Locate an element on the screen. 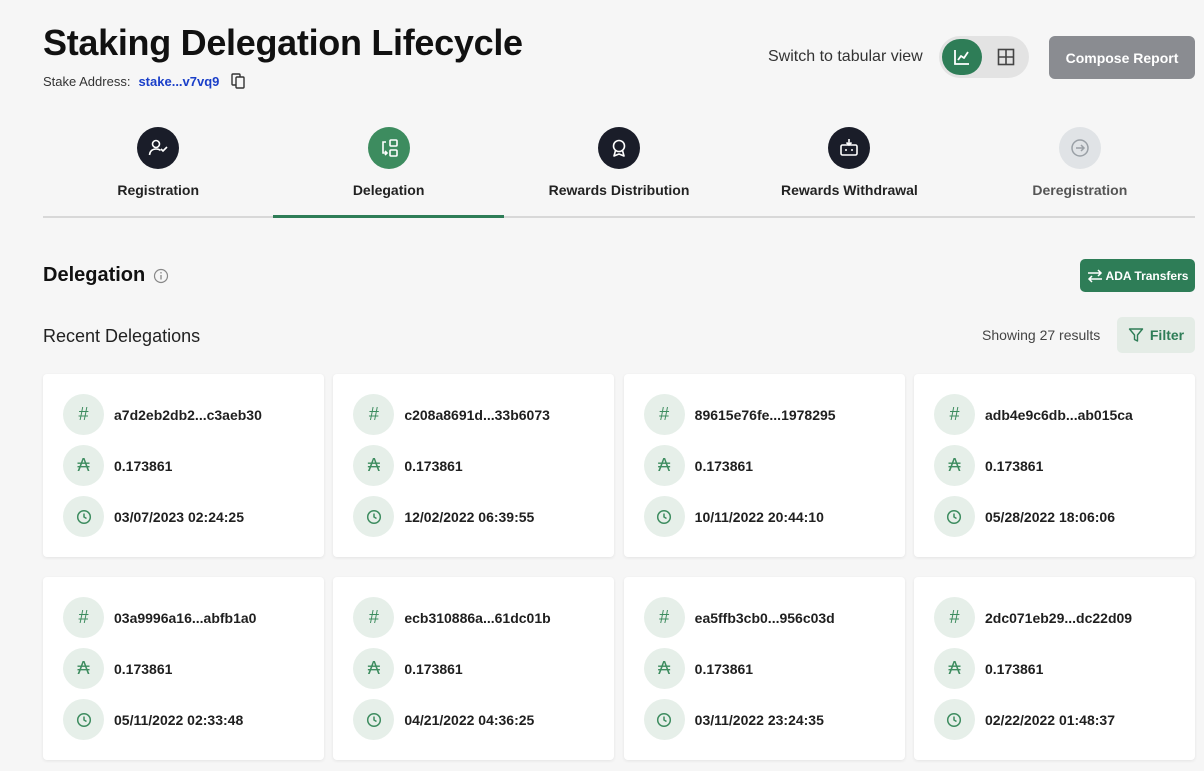  step-rewards-distribution: Rewards Distribution is located at coordinates (619, 168).